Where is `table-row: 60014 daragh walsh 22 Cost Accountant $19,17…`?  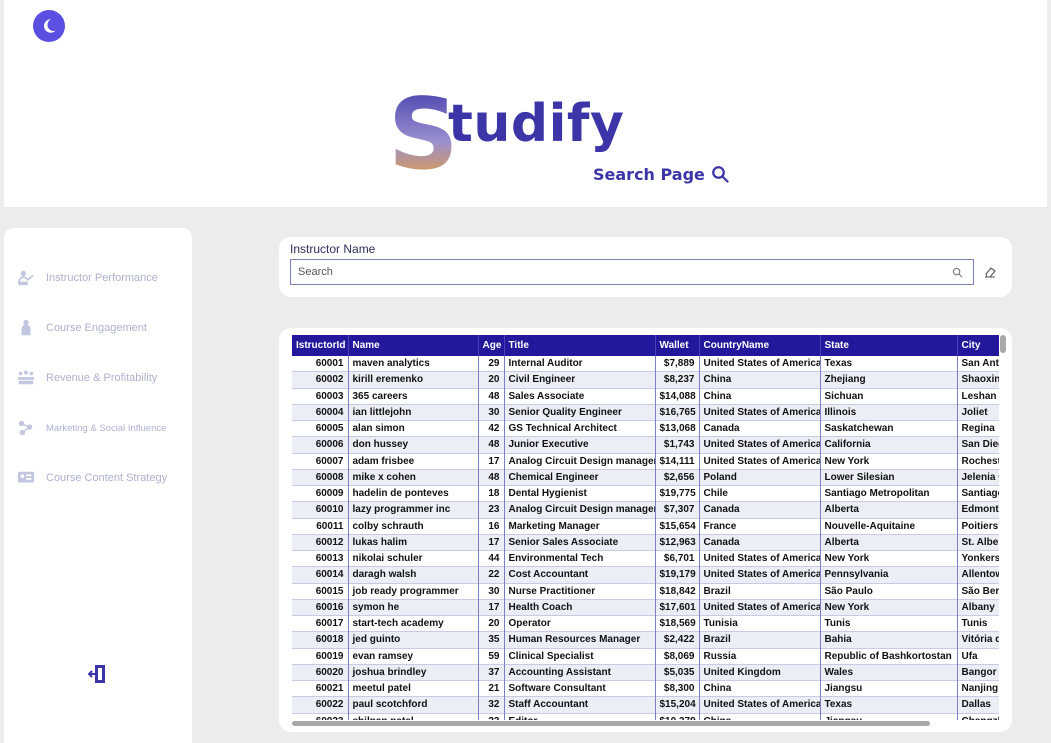 table-row: 60014 daragh walsh 22 Cost Accountant $19,17… is located at coordinates (645, 574).